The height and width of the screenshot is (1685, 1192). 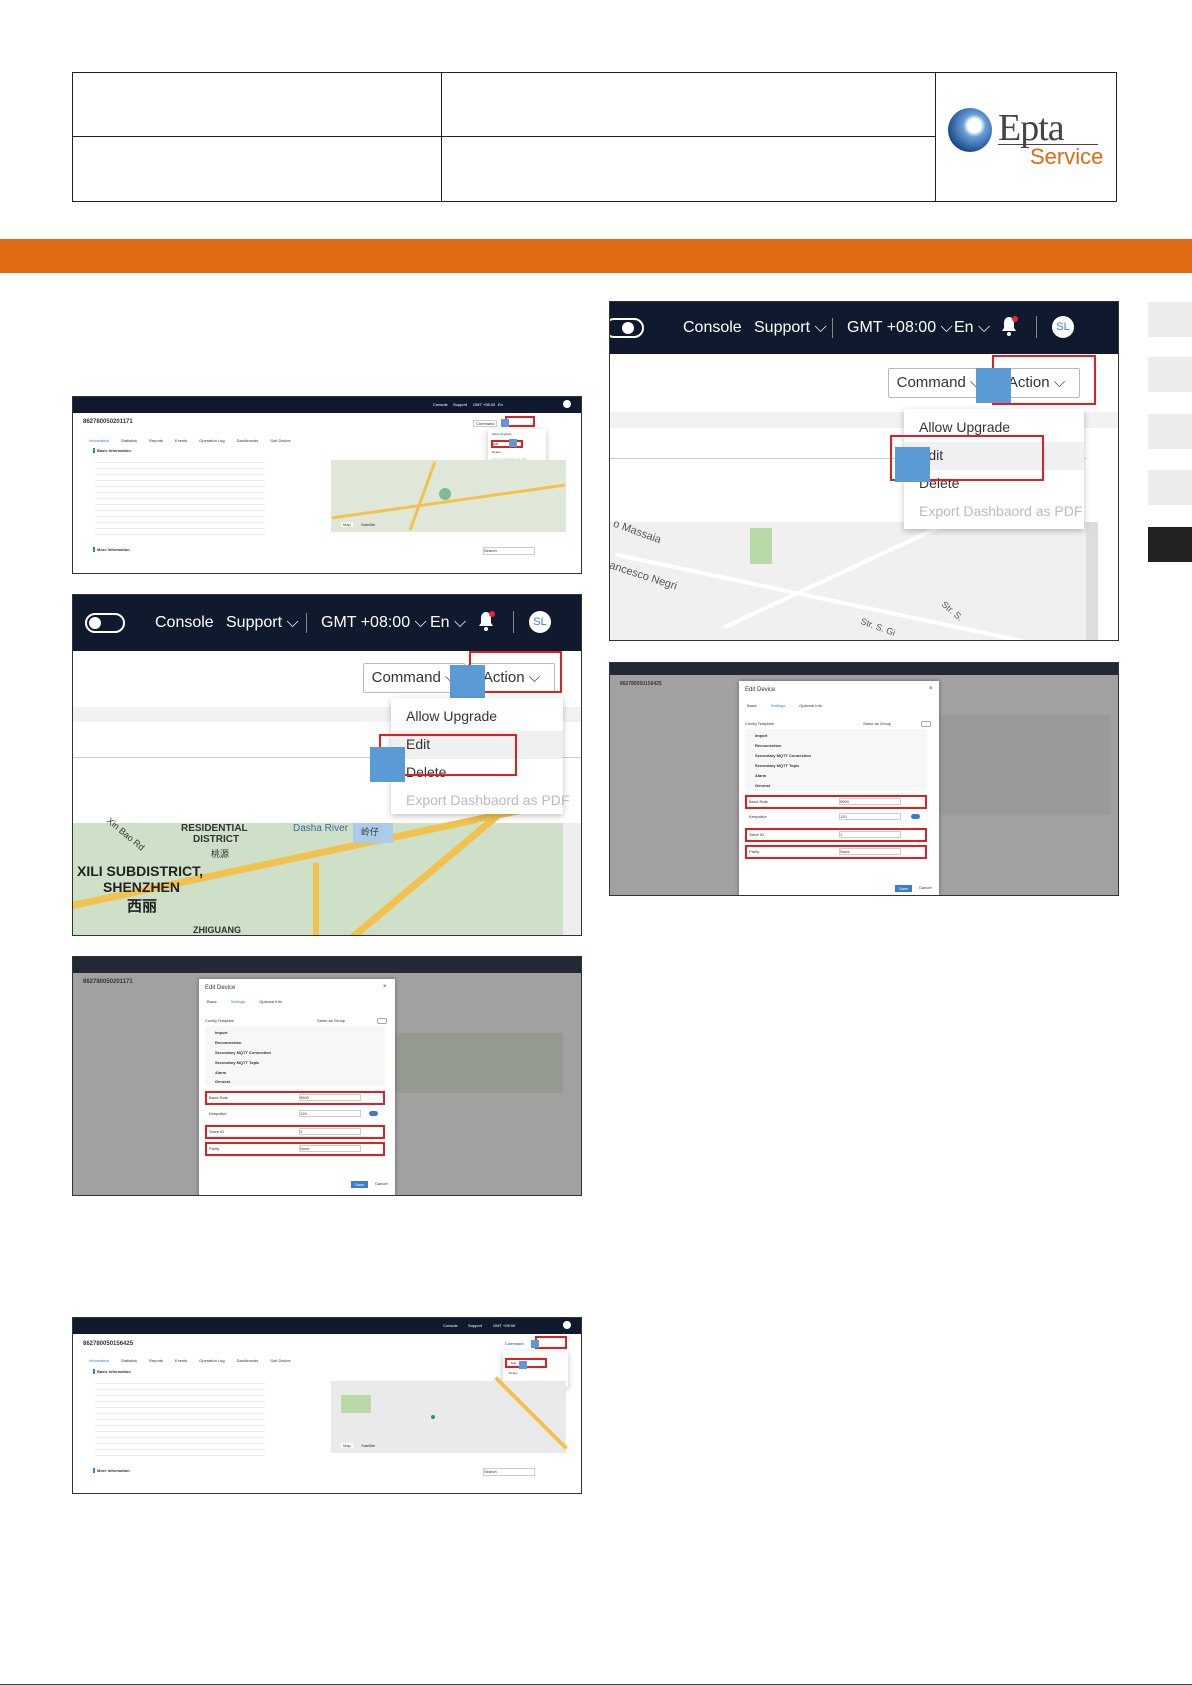 What do you see at coordinates (939, 383) in the screenshot?
I see `command-button: Command ⌵` at bounding box center [939, 383].